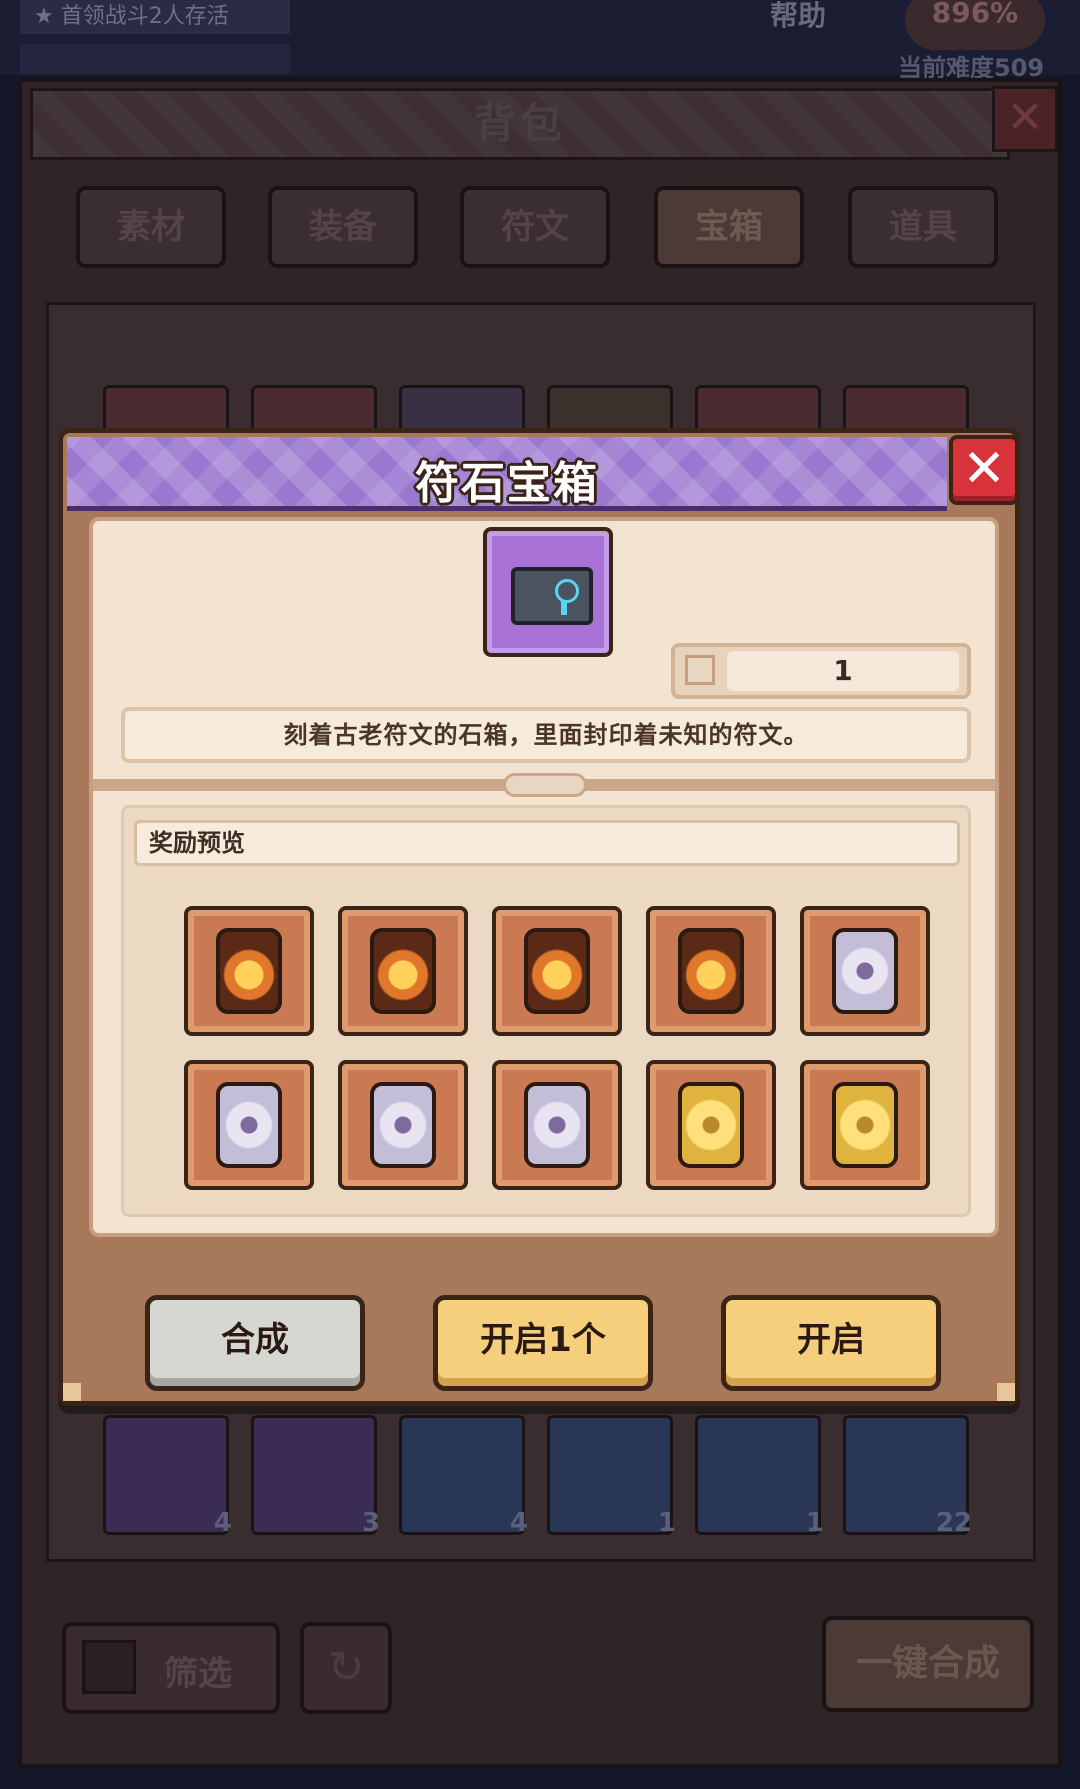 The image size is (1080, 1789). What do you see at coordinates (907, 1476) in the screenshot?
I see `bag-slot: 22` at bounding box center [907, 1476].